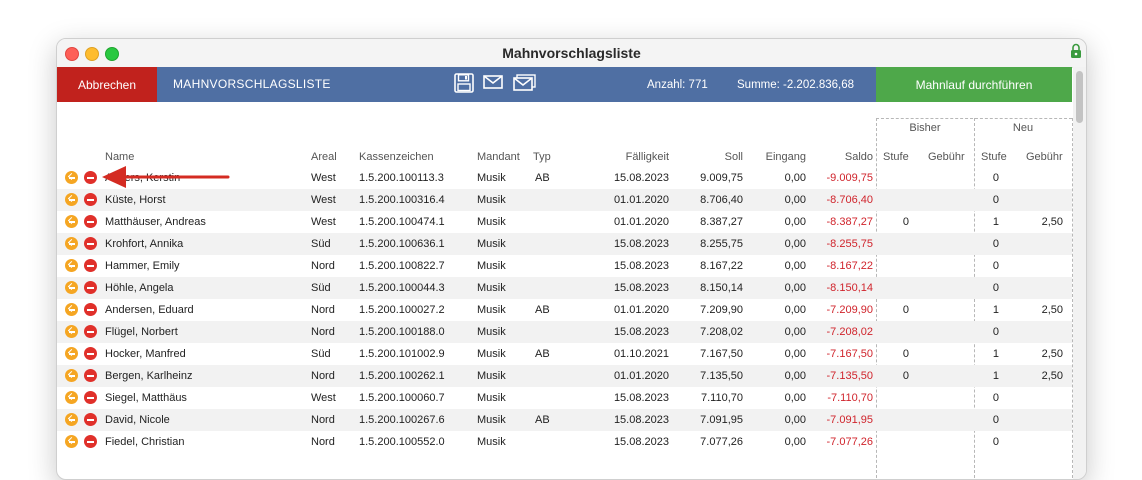  What do you see at coordinates (721, 420) in the screenshot?
I see `cell-soll: 7.091,95` at bounding box center [721, 420].